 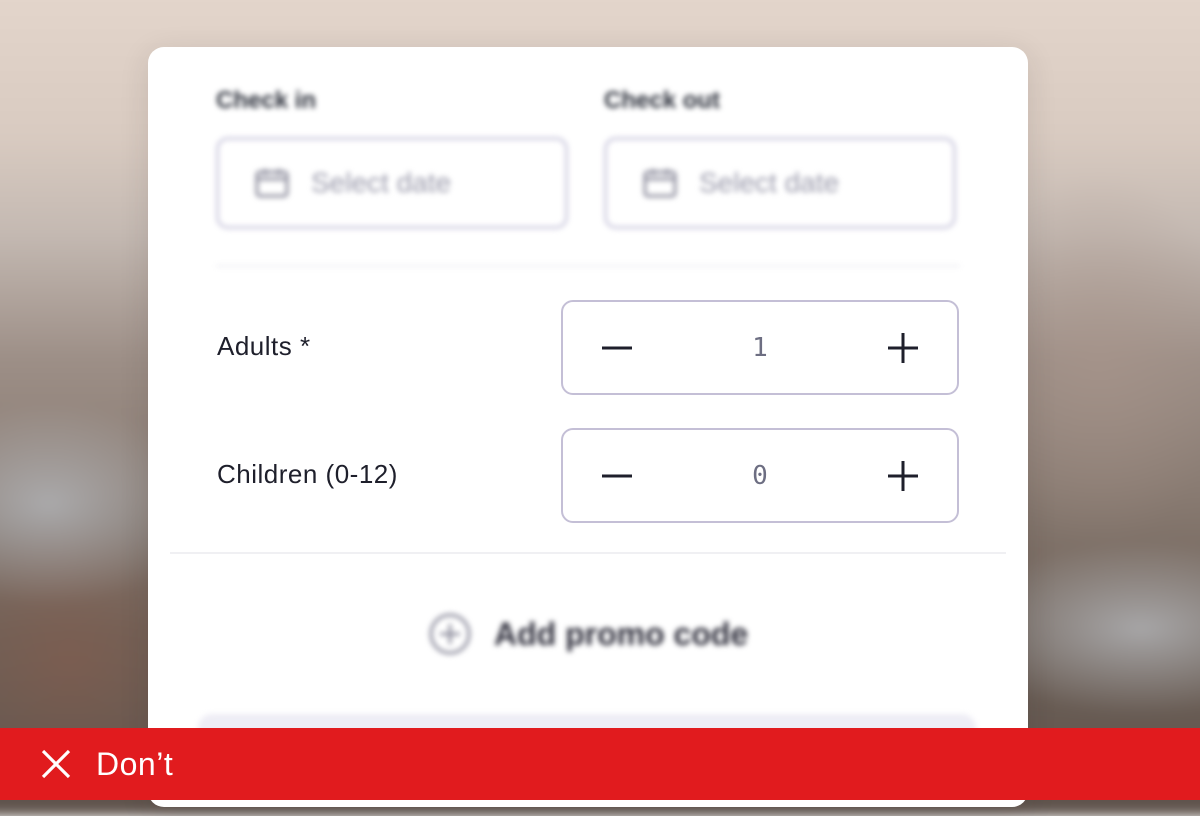 I want to click on adults-stepper: 1, so click(x=760, y=347).